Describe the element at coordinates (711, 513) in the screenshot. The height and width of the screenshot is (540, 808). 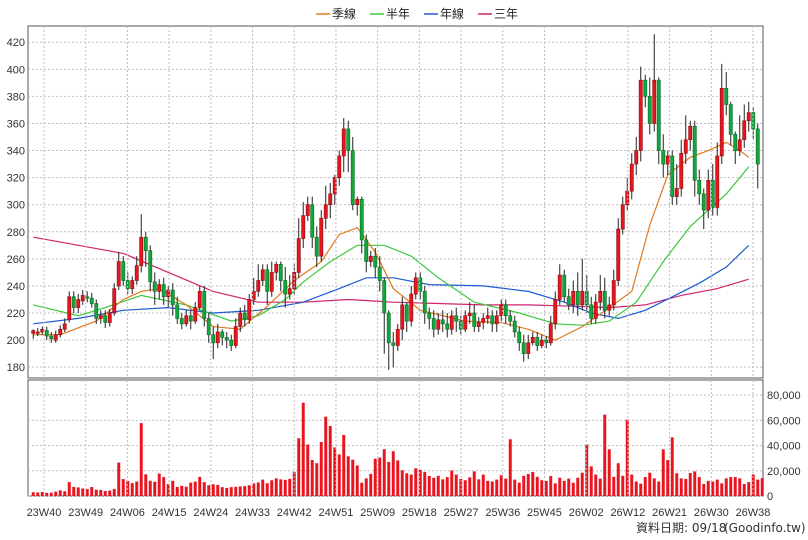
I see `x-tick-label-16: 26W30` at that location.